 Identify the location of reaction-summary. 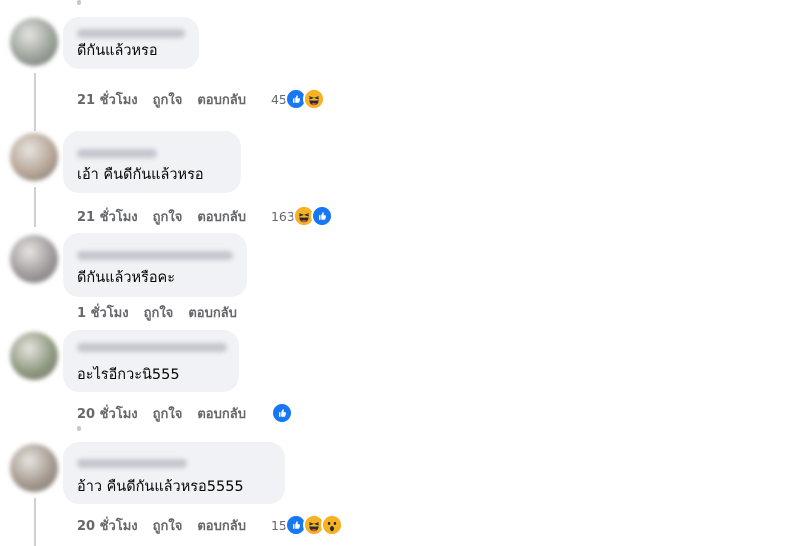
(281, 413).